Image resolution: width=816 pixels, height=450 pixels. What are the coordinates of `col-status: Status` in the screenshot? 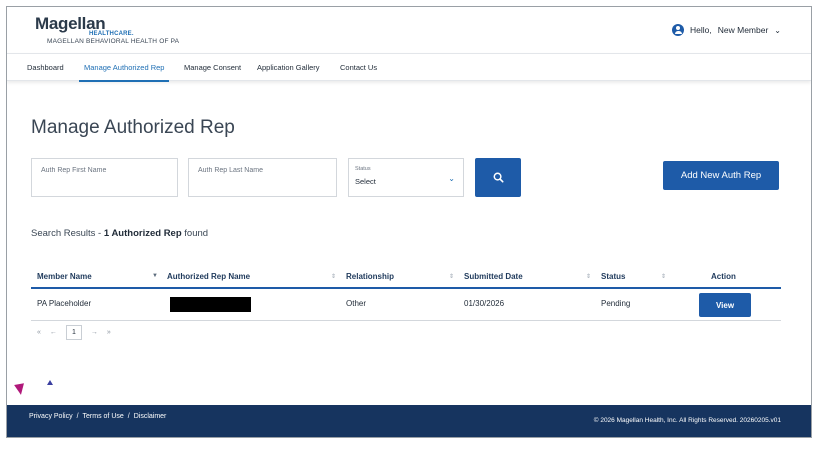 It's located at (613, 276).